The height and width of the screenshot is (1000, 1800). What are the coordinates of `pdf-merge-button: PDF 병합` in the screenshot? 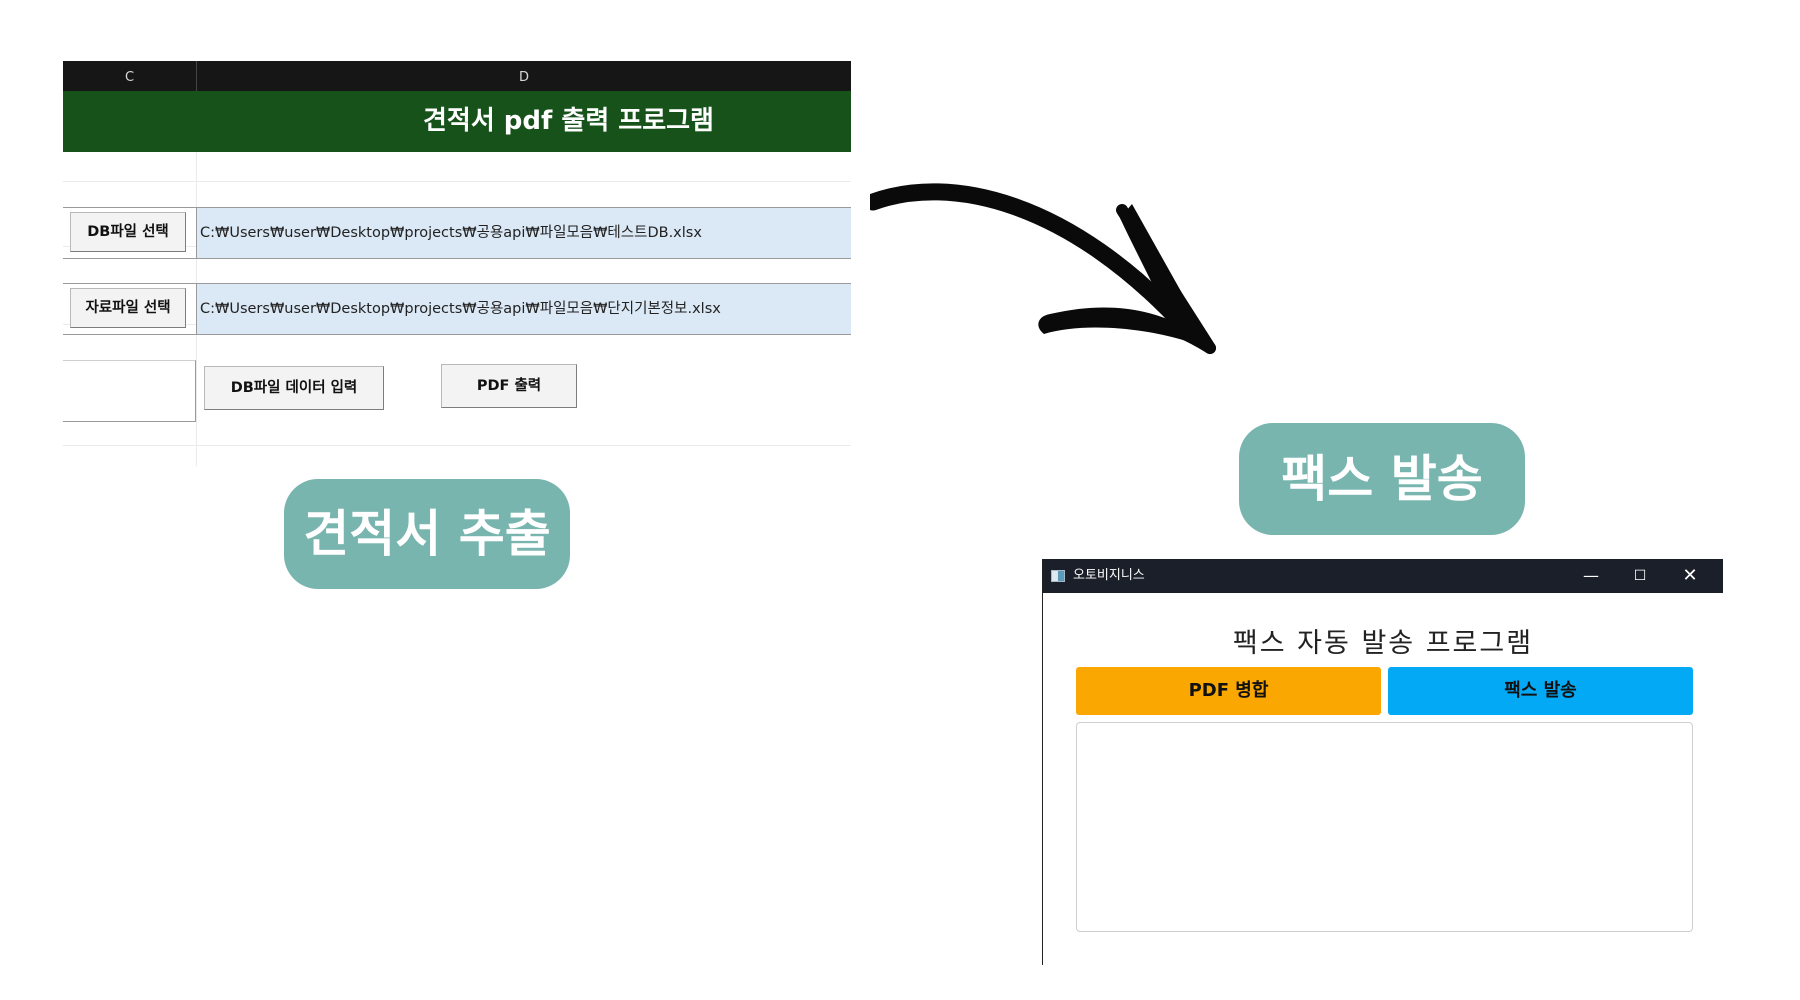 It's located at (1228, 691).